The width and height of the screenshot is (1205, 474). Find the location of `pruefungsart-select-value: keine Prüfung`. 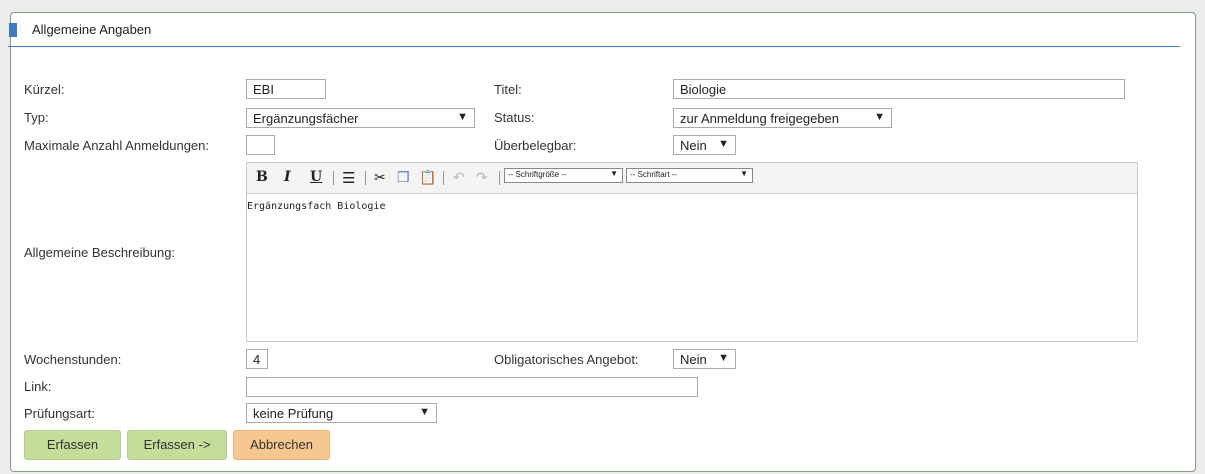

pruefungsart-select-value: keine Prüfung is located at coordinates (293, 413).